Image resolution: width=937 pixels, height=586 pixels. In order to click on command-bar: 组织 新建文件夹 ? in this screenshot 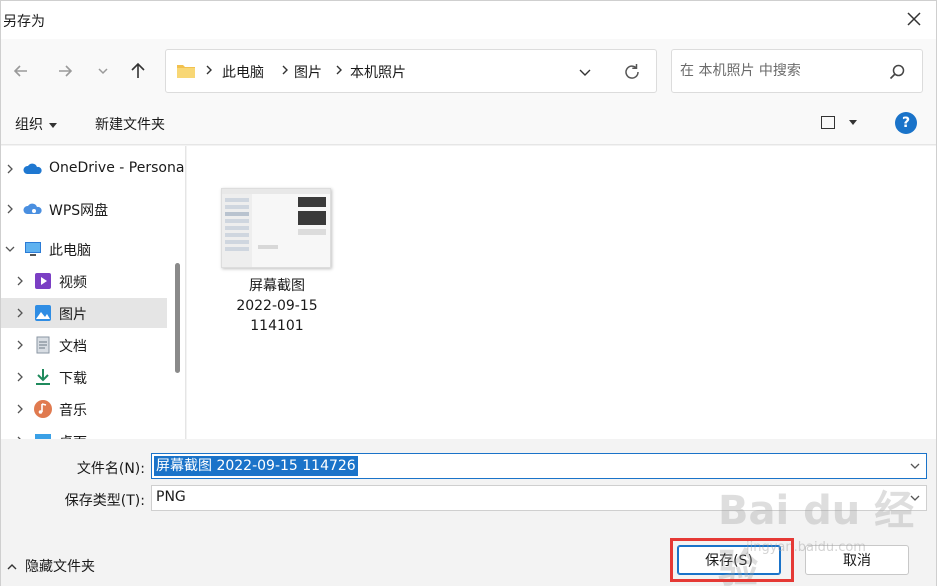, I will do `click(468, 123)`.